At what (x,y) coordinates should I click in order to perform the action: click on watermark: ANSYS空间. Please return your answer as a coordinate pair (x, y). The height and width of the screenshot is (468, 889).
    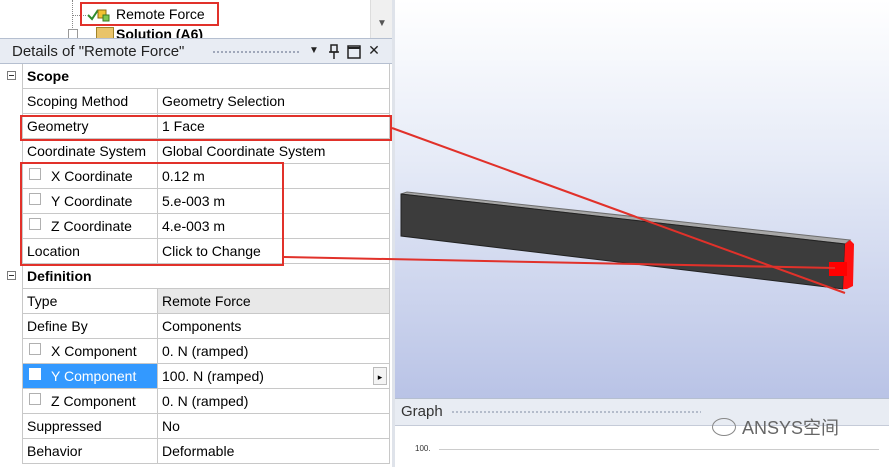
    Looking at the image, I should click on (775, 427).